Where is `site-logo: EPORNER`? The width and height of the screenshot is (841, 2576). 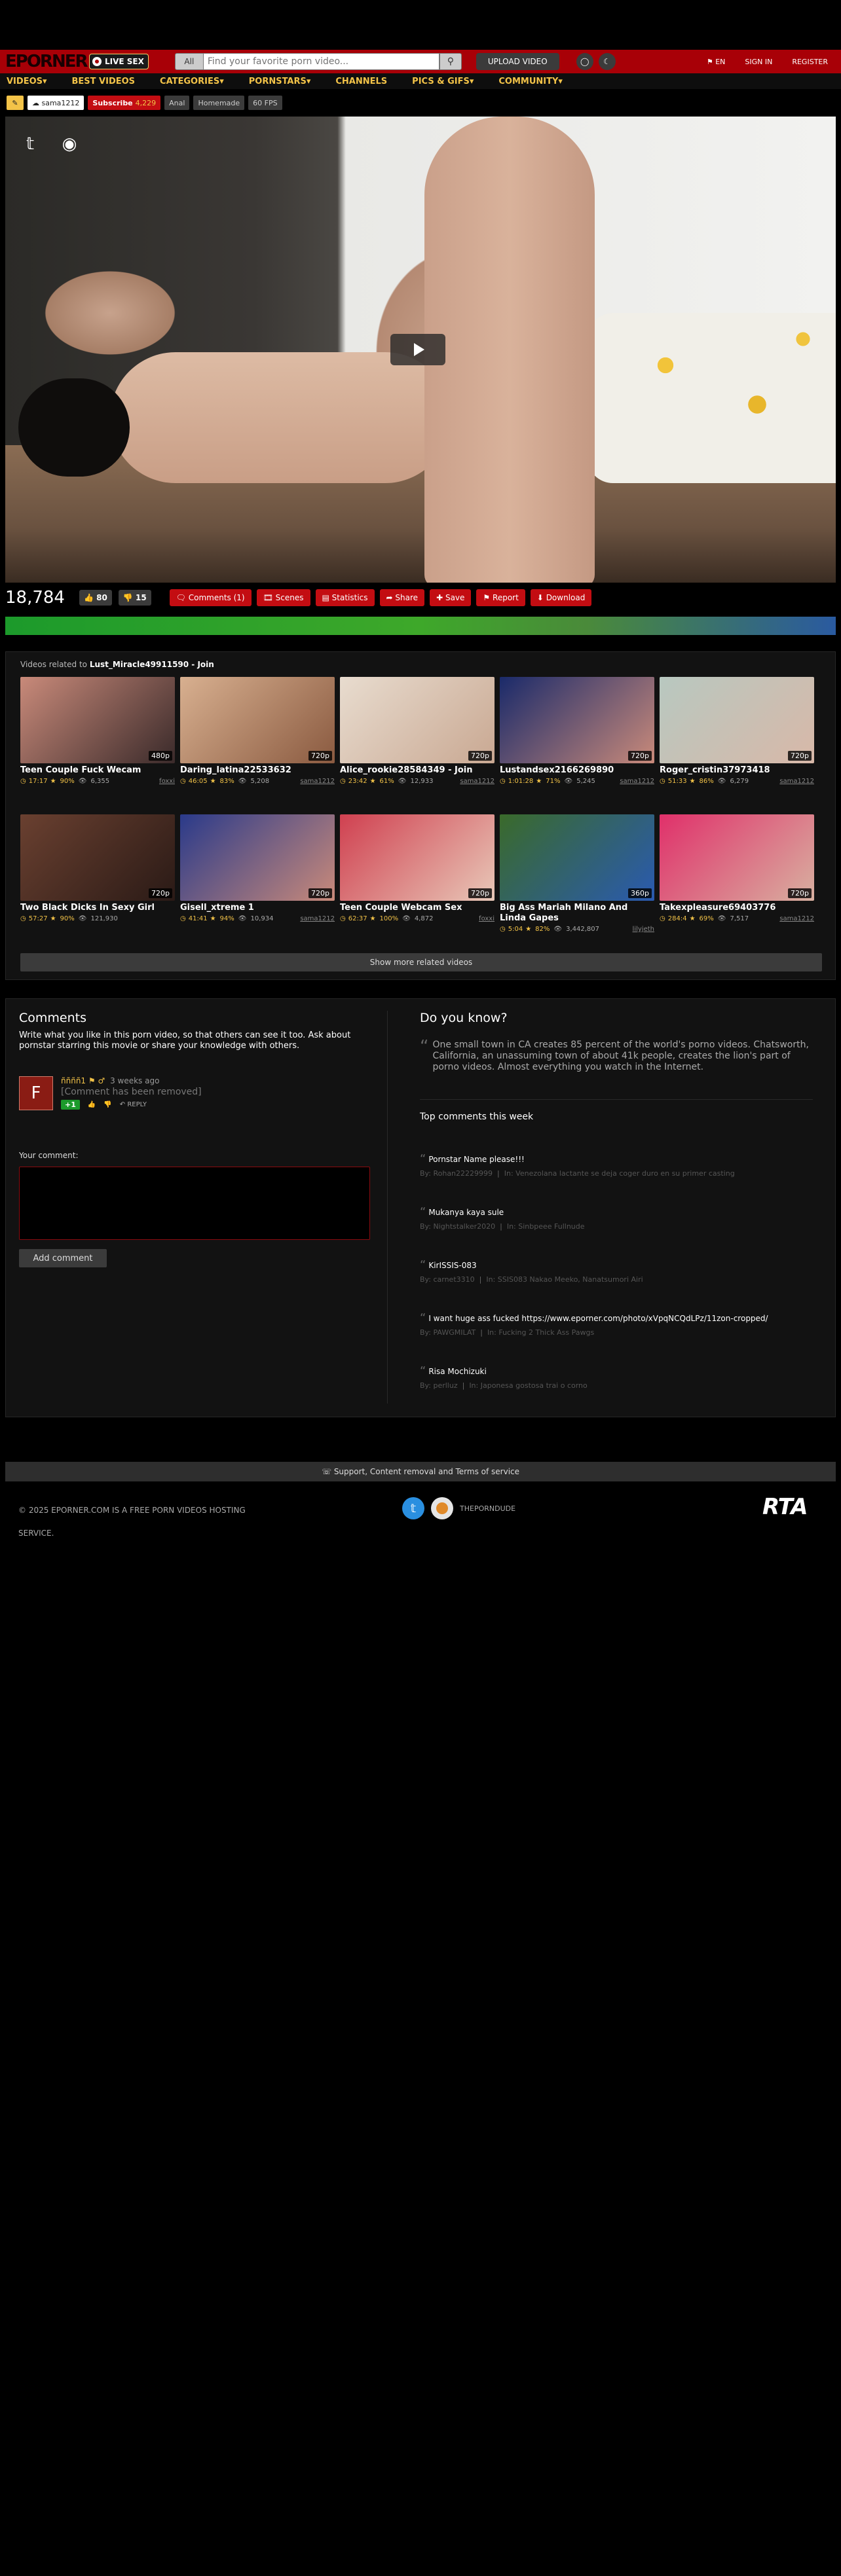 site-logo: EPORNER is located at coordinates (46, 61).